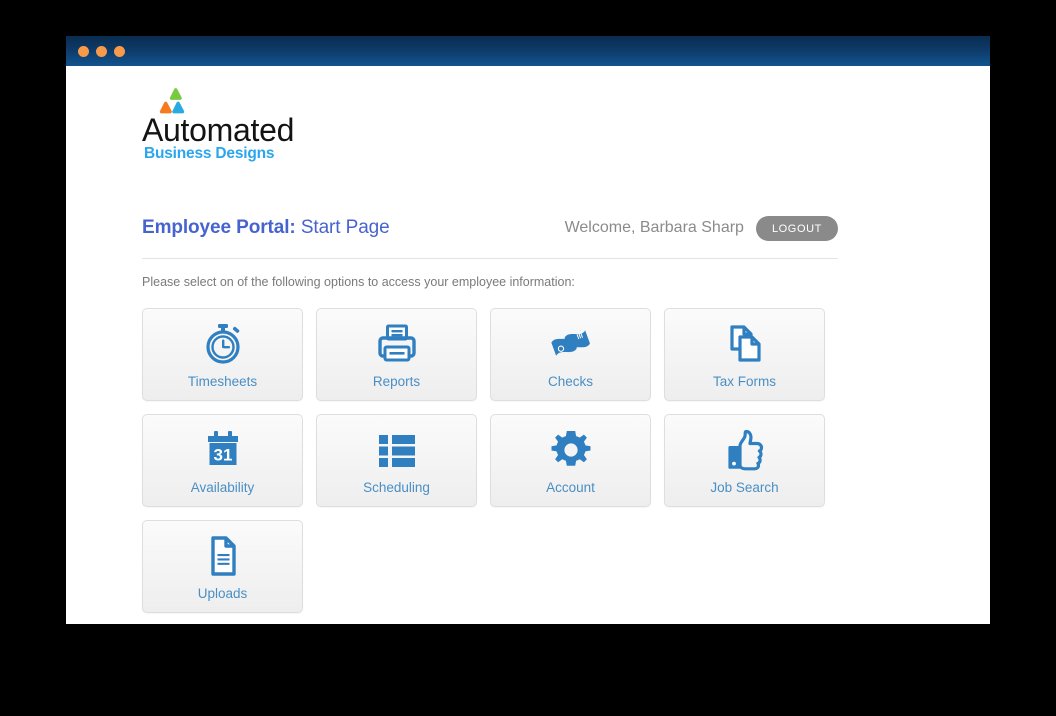  I want to click on printer-icon, so click(397, 344).